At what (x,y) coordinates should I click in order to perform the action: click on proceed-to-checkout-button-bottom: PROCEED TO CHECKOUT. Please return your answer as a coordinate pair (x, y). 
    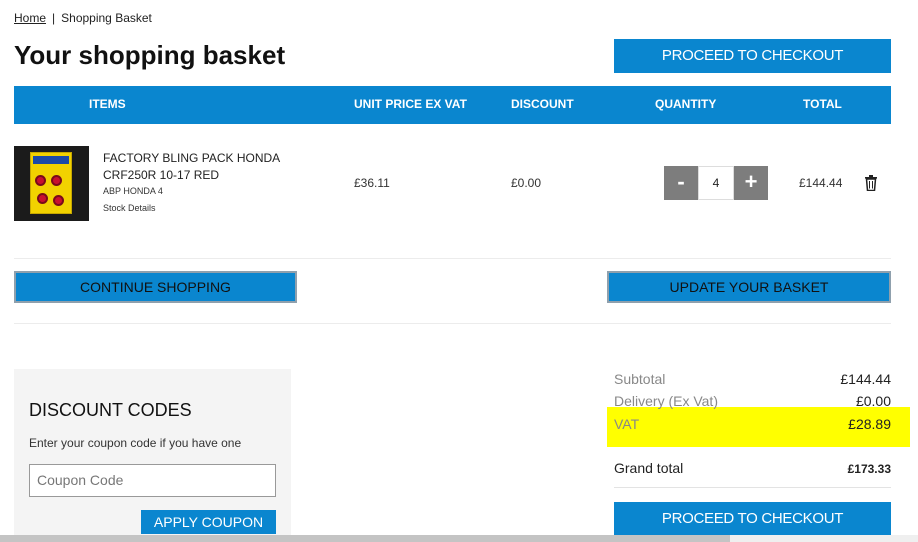
    Looking at the image, I should click on (752, 519).